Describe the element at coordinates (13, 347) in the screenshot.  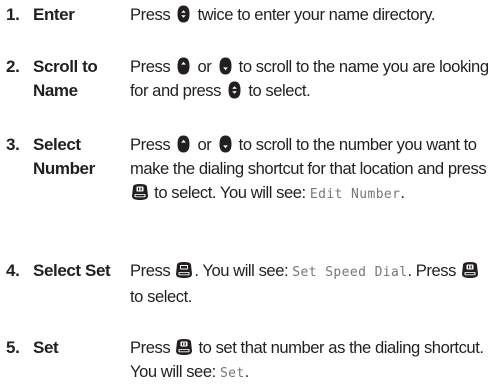
I see `step-number: 5.` at that location.